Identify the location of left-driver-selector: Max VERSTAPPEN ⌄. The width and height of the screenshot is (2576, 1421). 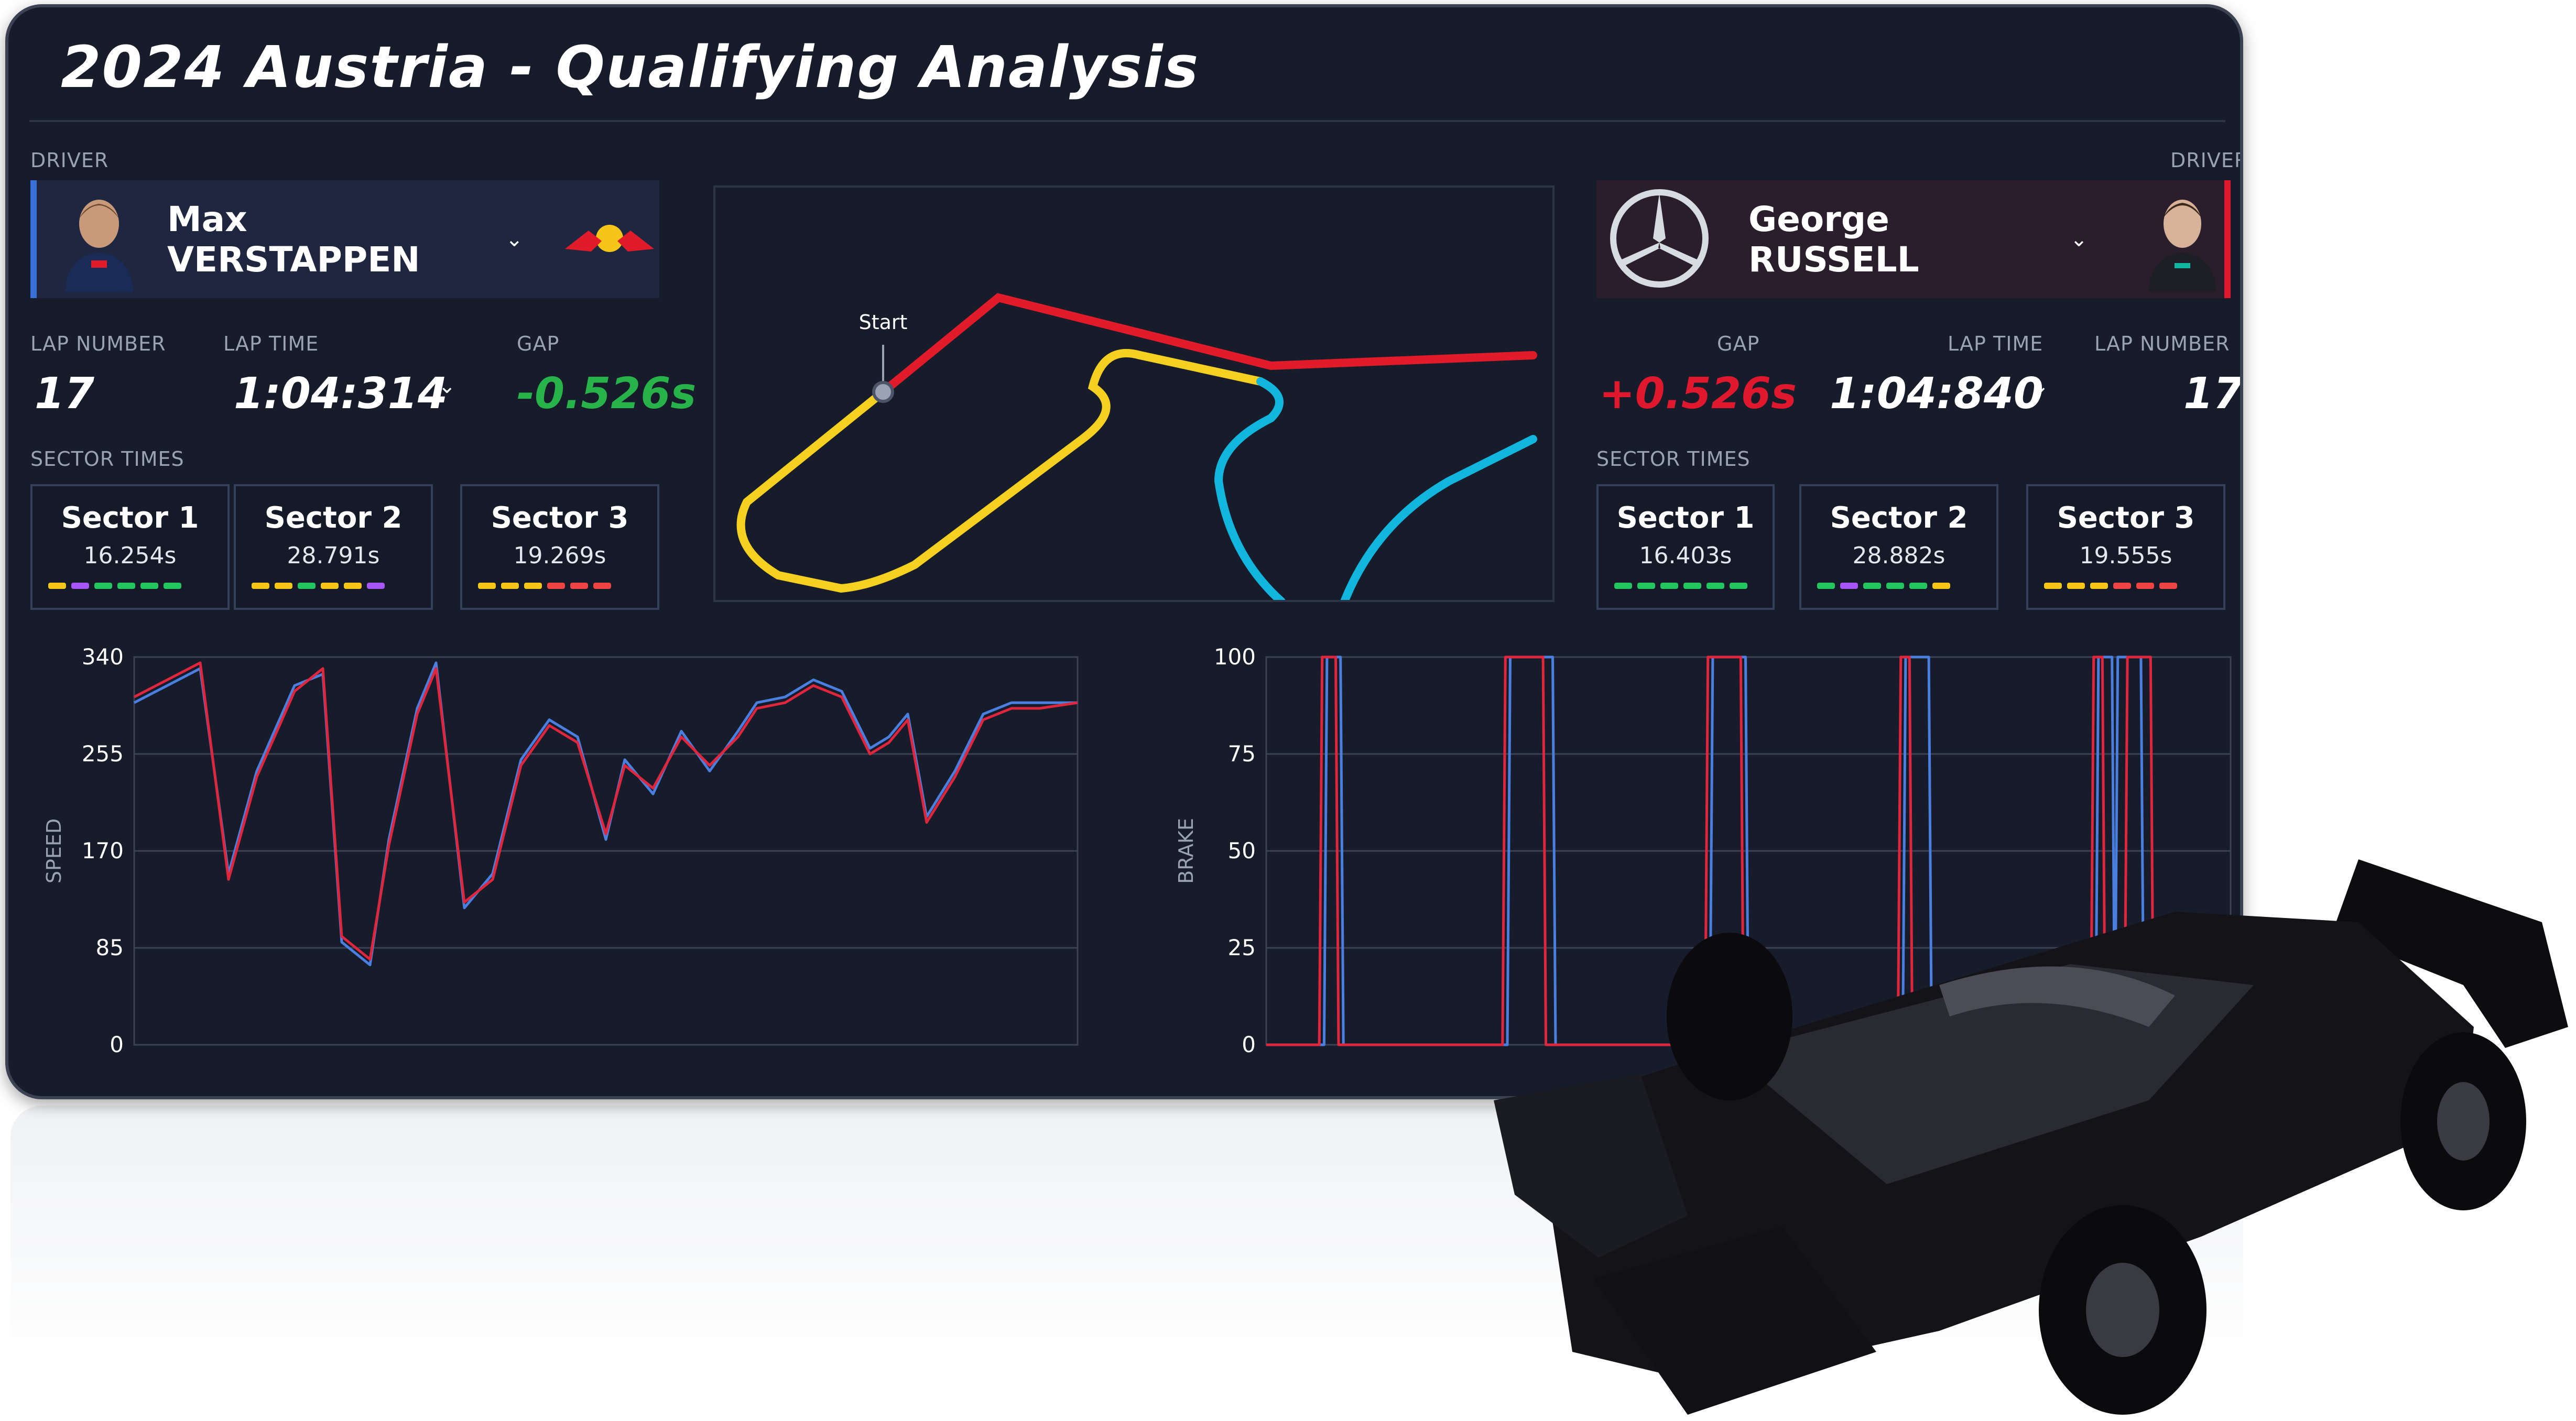
(344, 239).